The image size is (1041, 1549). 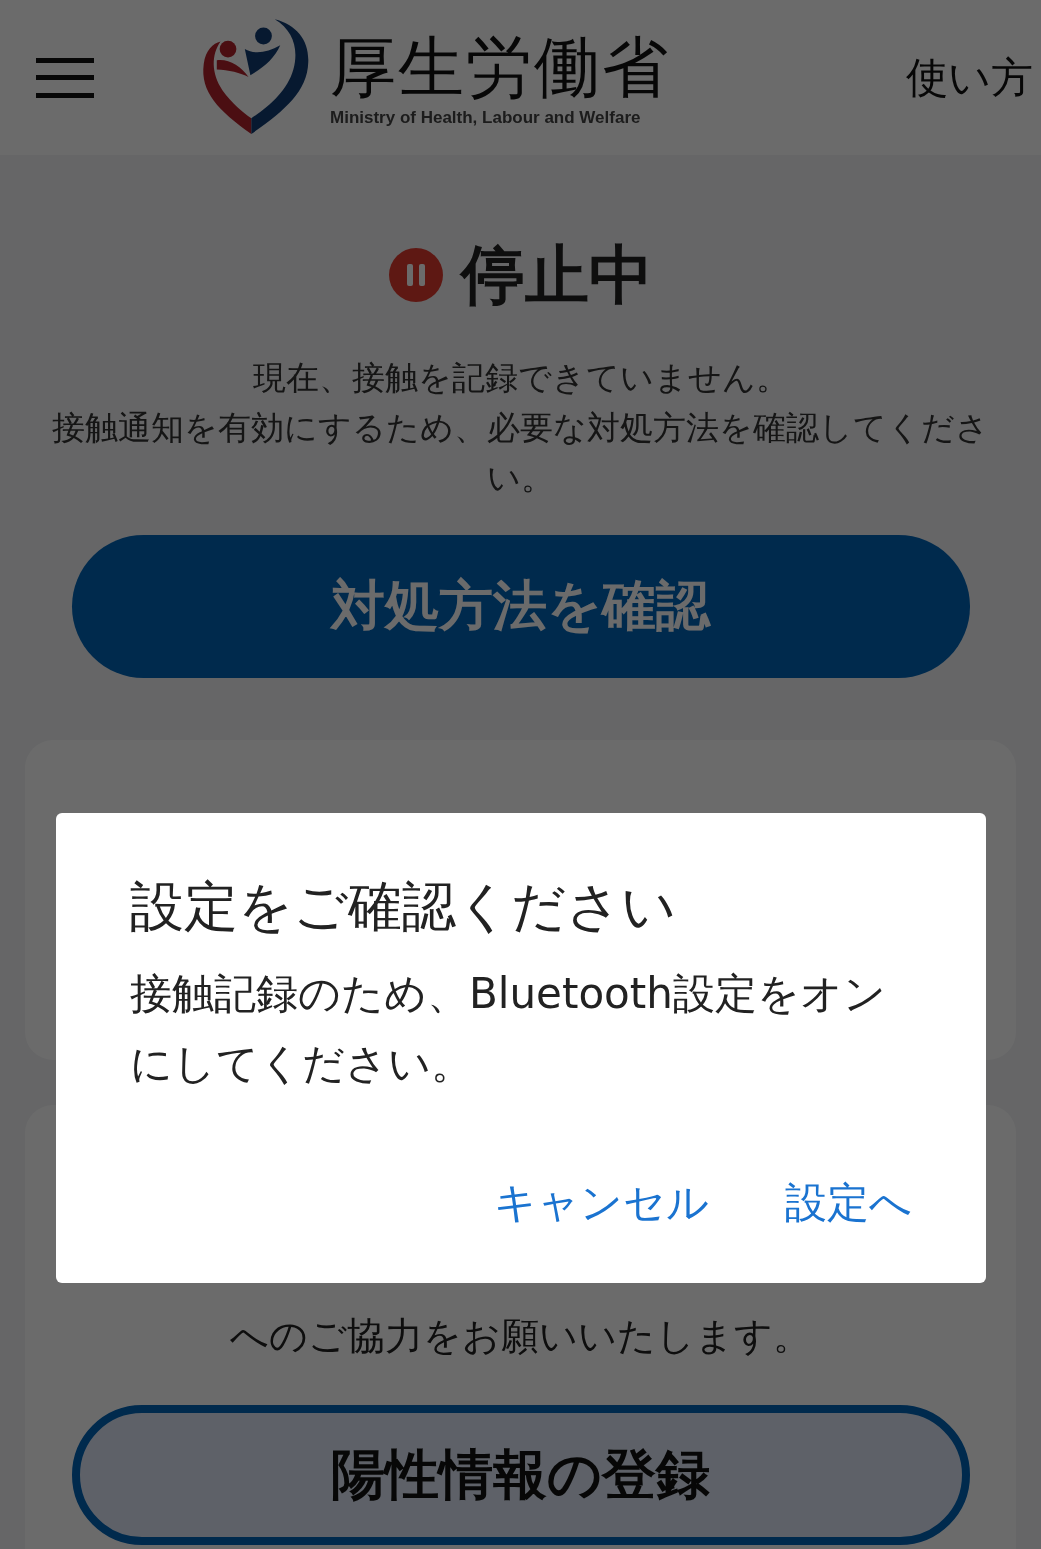 I want to click on ministry-title: 厚生労働省, so click(x=500, y=67).